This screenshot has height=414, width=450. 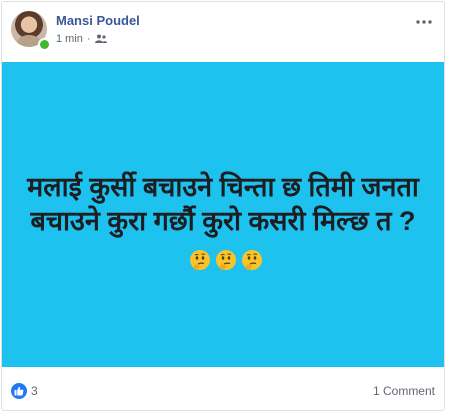 I want to click on post-meta: 1 min ·, so click(x=81, y=39).